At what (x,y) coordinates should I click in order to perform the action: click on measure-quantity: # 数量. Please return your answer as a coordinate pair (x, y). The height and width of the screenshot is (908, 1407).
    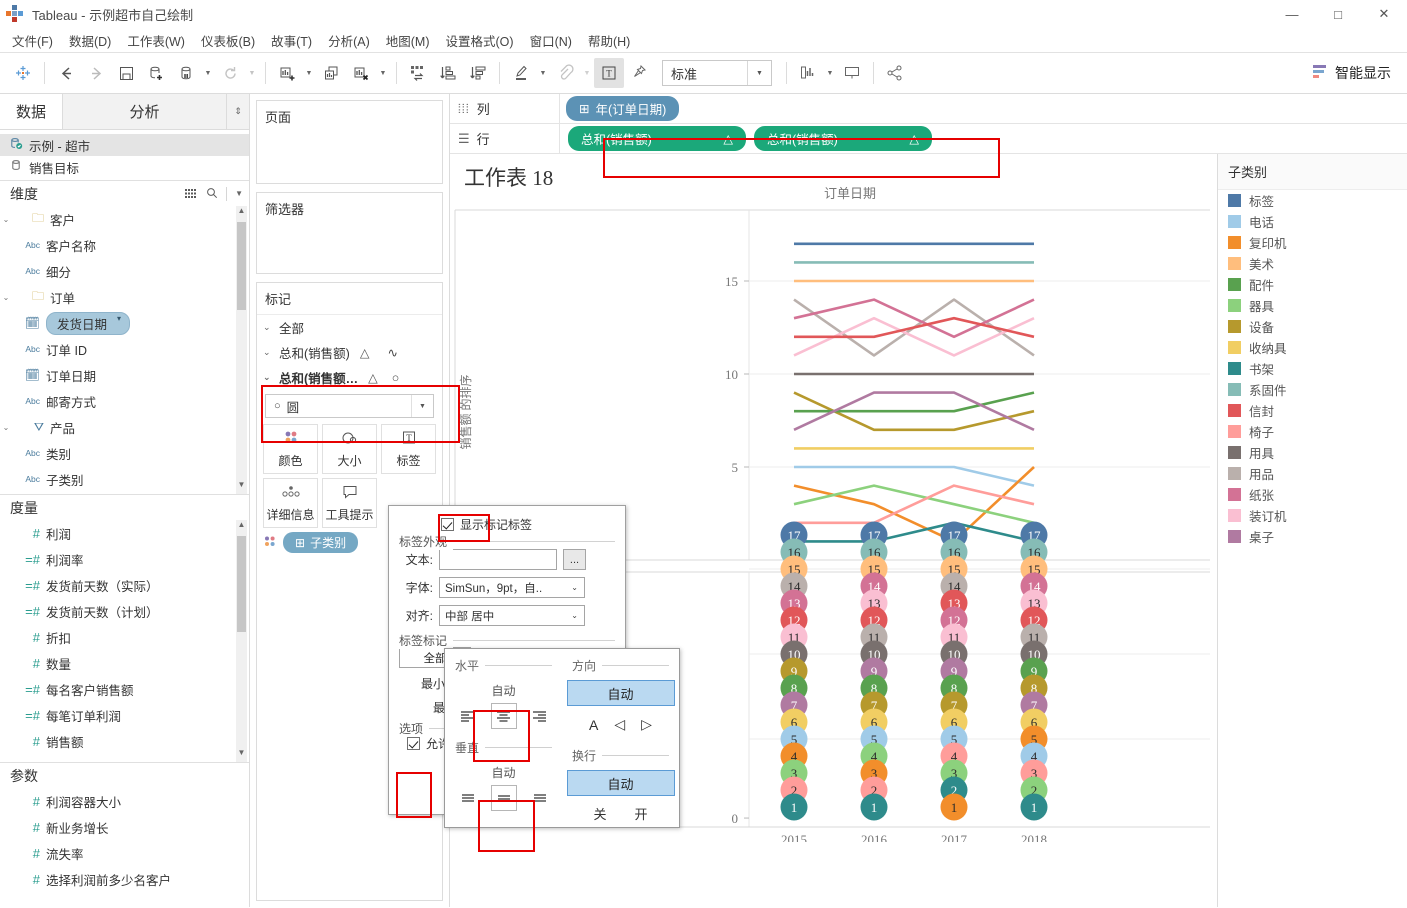
    Looking at the image, I should click on (124, 663).